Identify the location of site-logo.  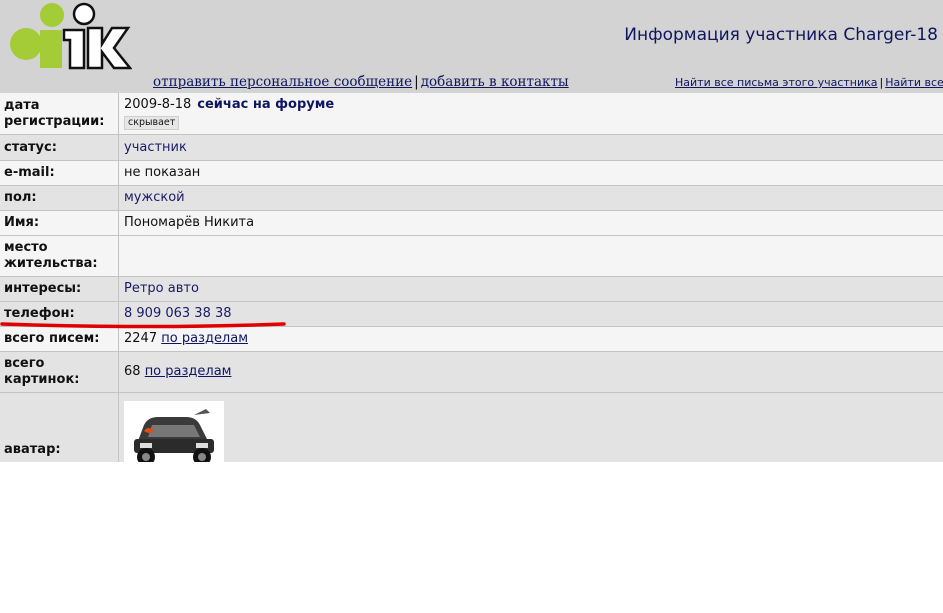
(70, 36).